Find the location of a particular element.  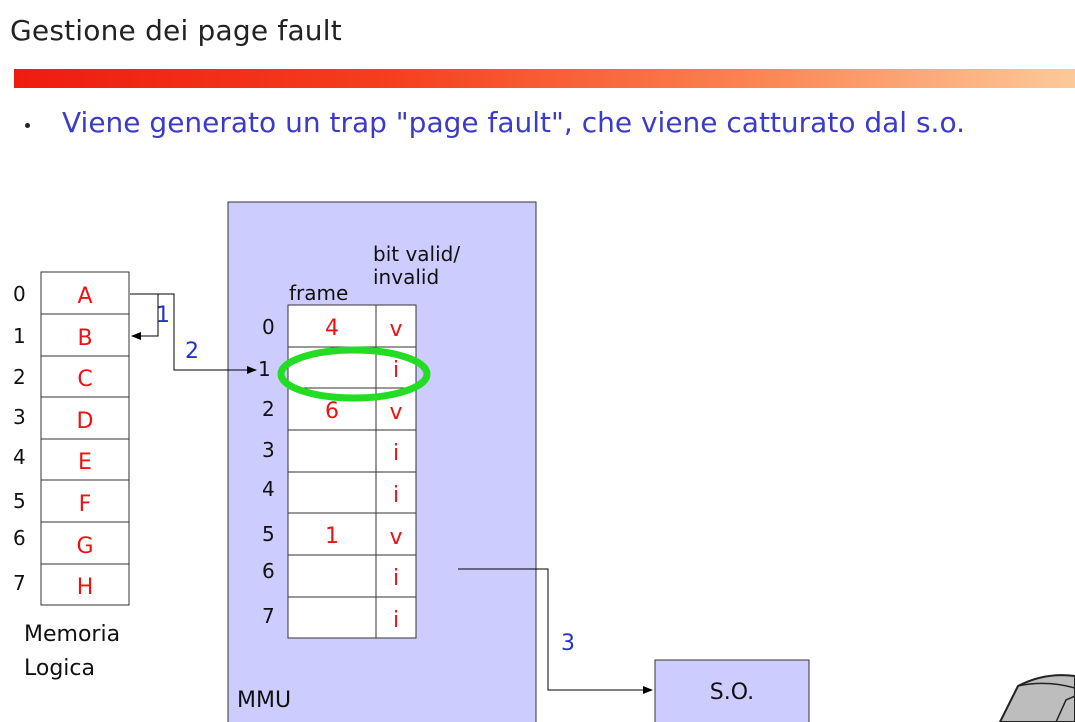

bit-header-line2: invalid is located at coordinates (406, 277).